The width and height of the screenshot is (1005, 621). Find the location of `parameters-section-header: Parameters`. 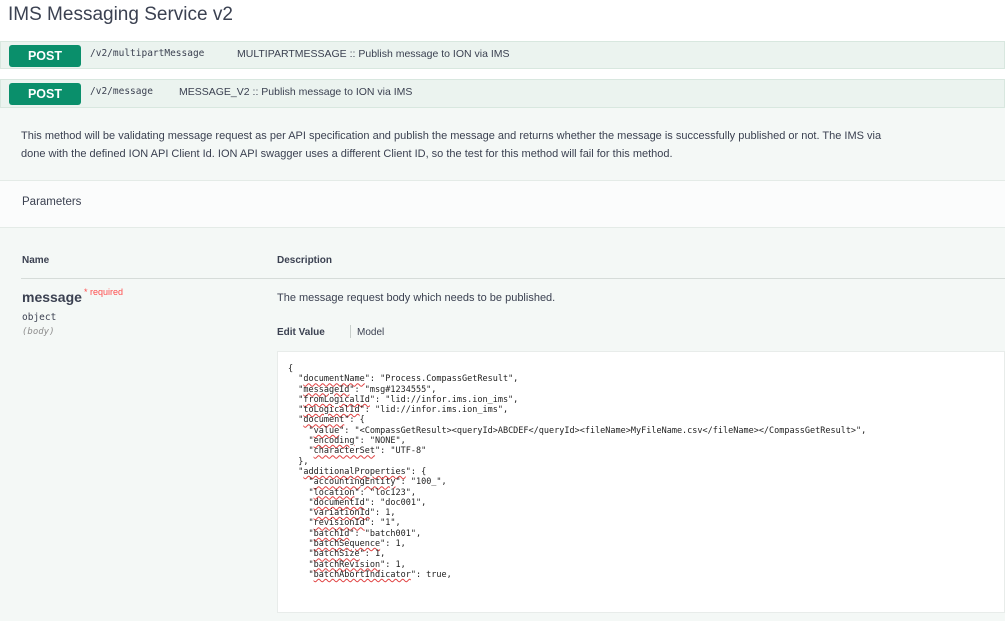

parameters-section-header: Parameters is located at coordinates (502, 204).